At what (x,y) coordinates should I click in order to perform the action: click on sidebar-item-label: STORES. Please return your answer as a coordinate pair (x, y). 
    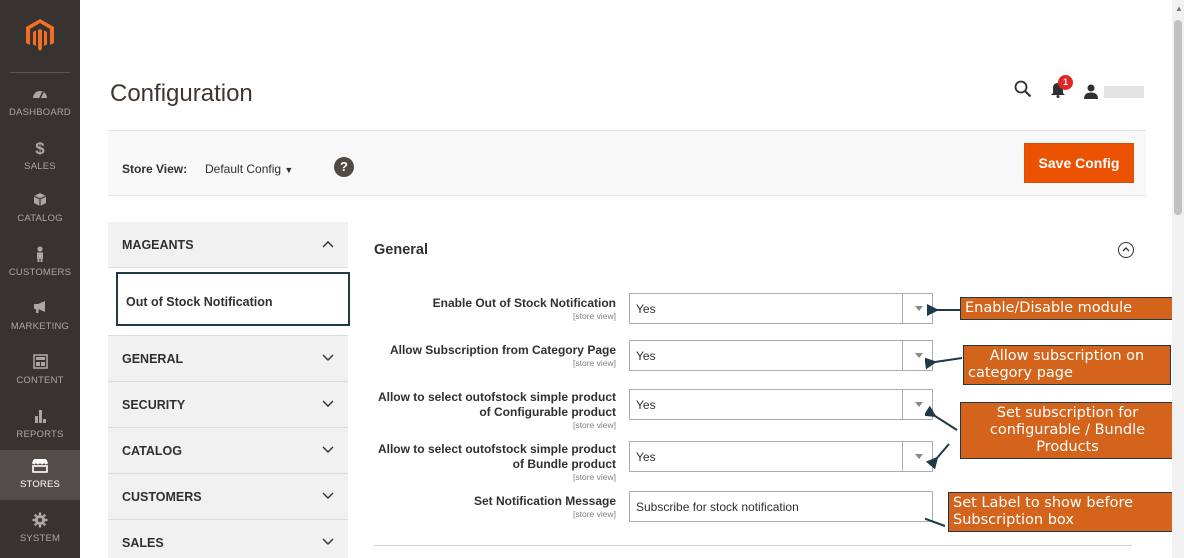
    Looking at the image, I should click on (40, 484).